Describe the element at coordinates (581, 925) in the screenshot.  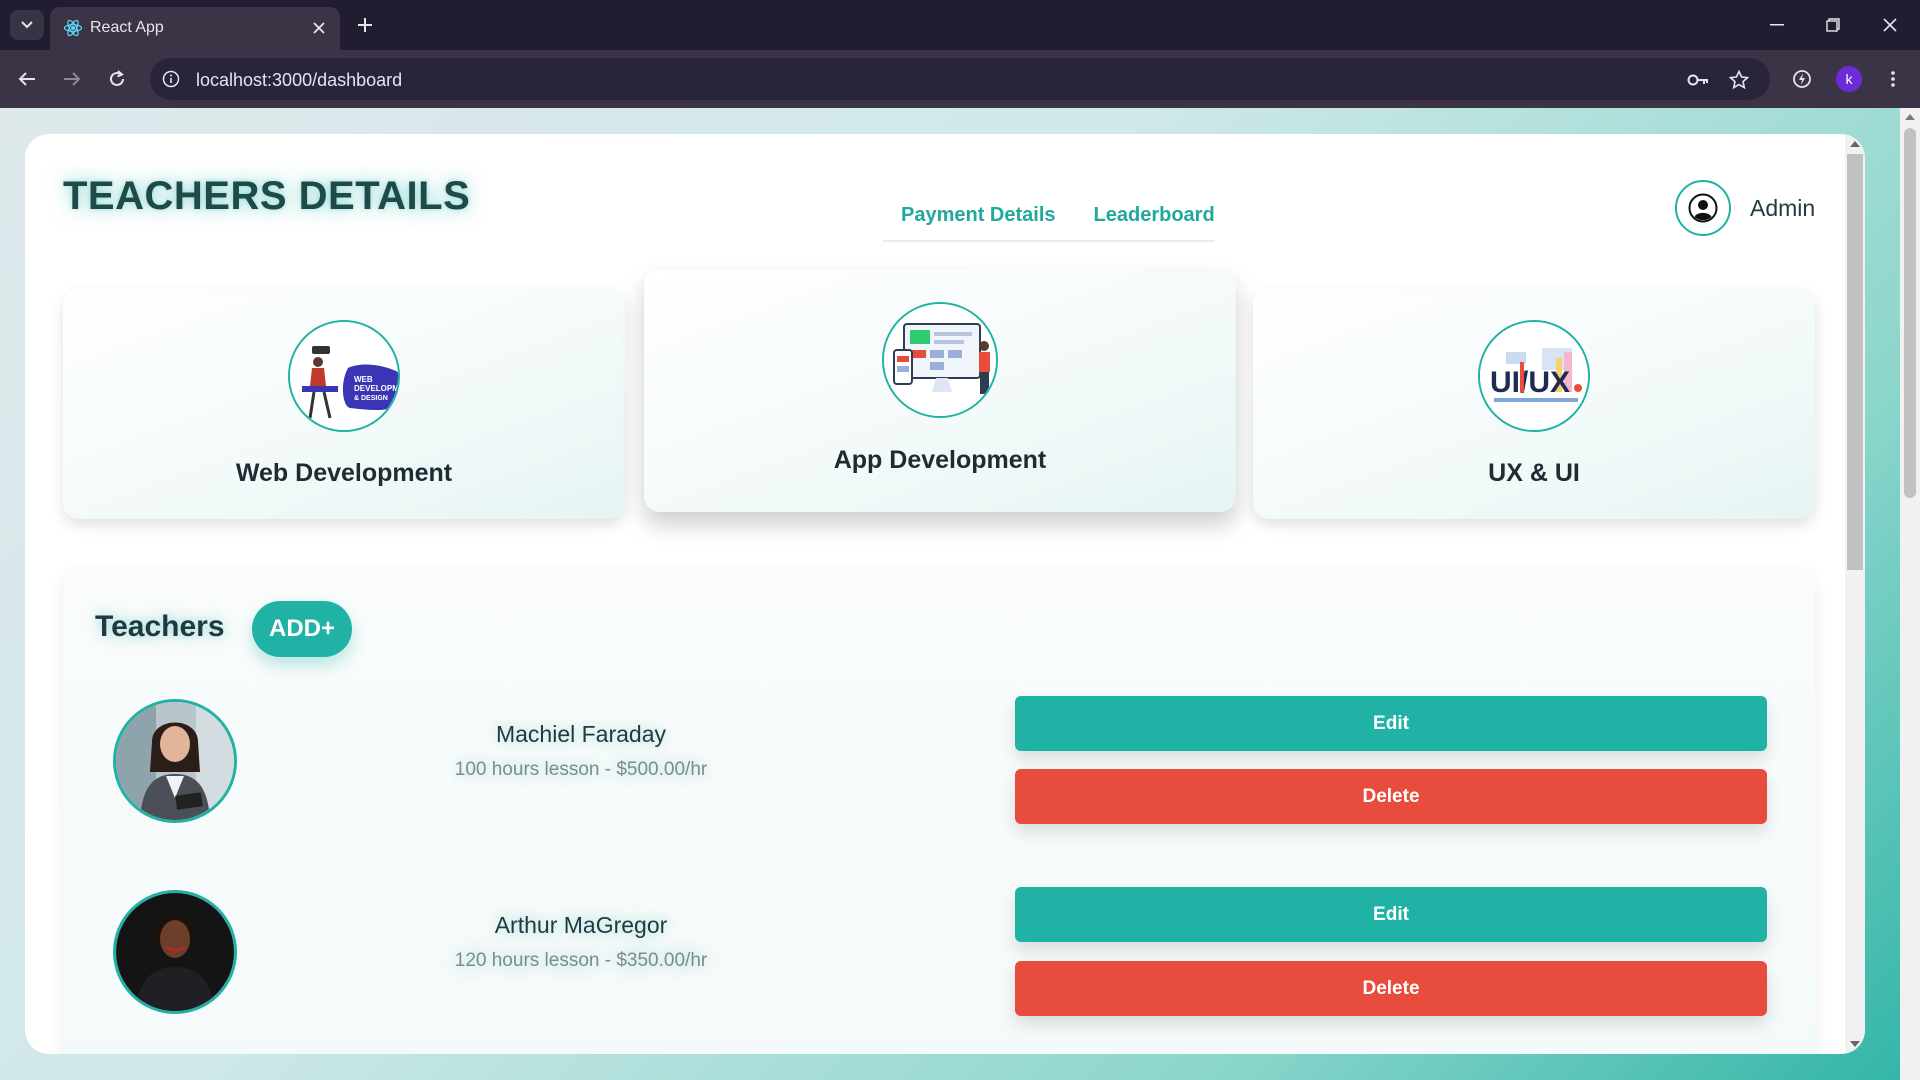
I see `teacher-name: Arthur MaGregor` at that location.